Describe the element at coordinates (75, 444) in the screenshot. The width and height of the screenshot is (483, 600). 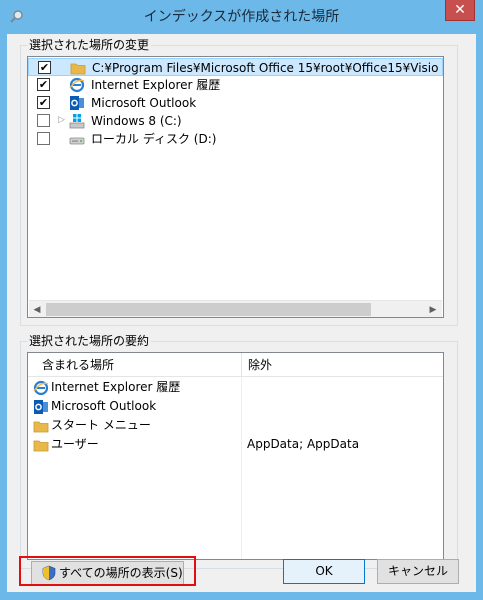
I see `included-location: ユーザー` at that location.